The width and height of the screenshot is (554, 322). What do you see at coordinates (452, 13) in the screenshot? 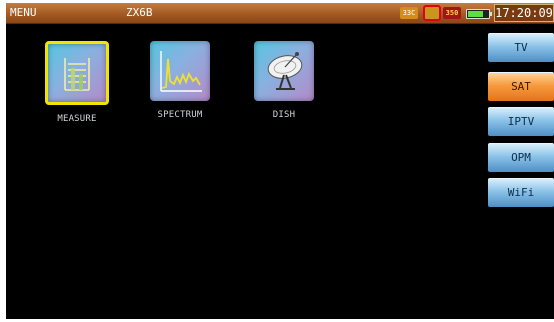
I see `dc-status-badge: 350` at bounding box center [452, 13].